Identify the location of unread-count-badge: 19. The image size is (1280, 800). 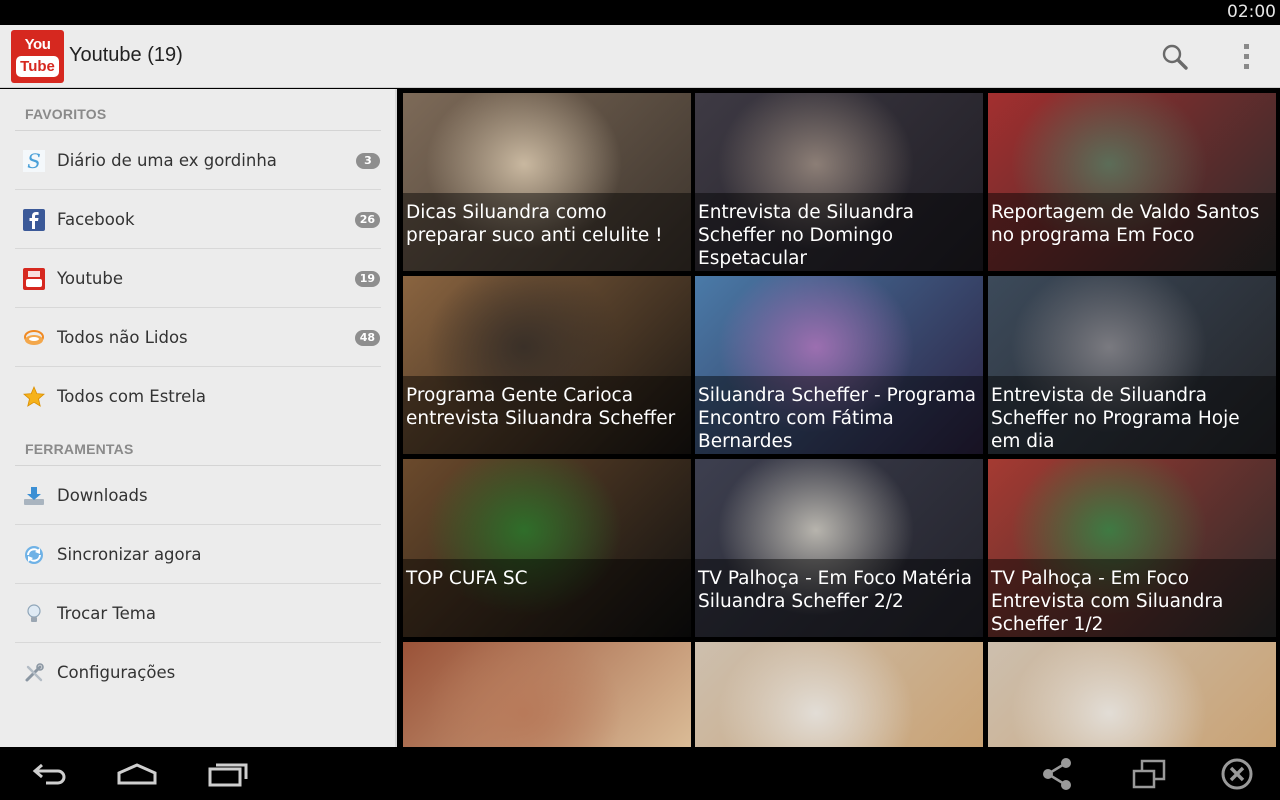
(367, 279).